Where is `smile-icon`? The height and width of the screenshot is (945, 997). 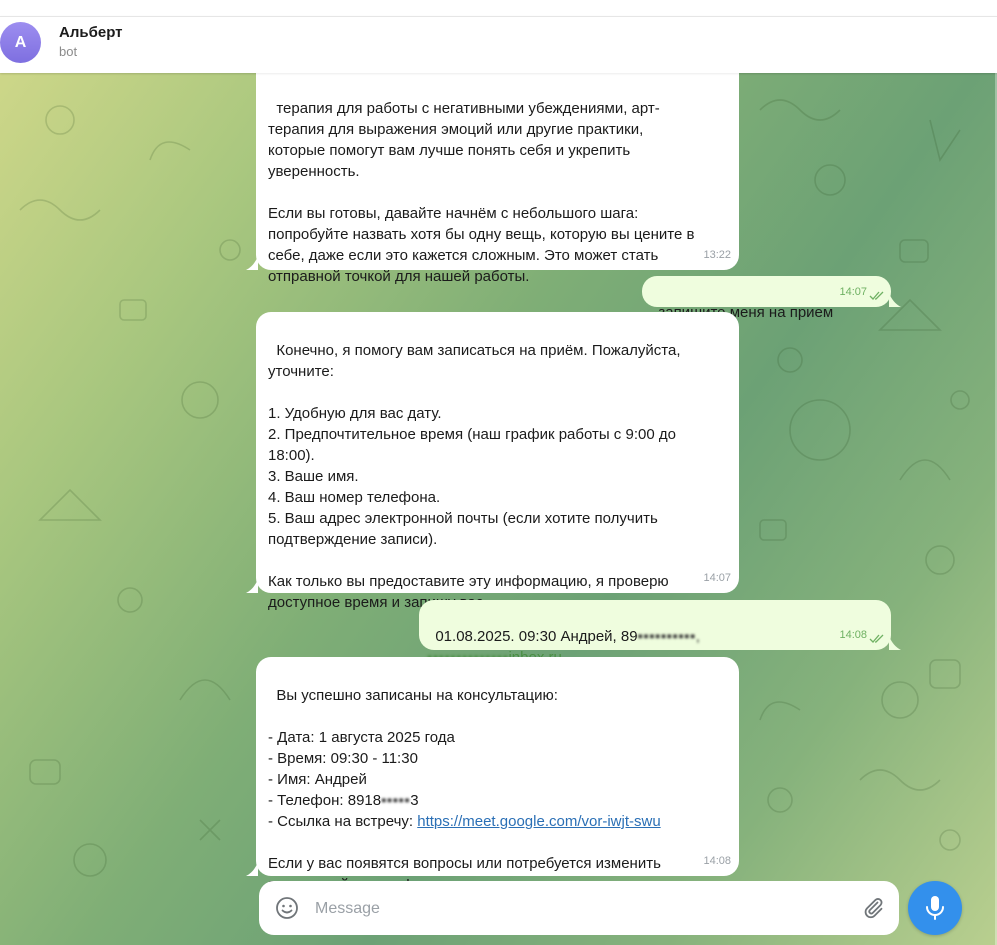
smile-icon is located at coordinates (287, 908).